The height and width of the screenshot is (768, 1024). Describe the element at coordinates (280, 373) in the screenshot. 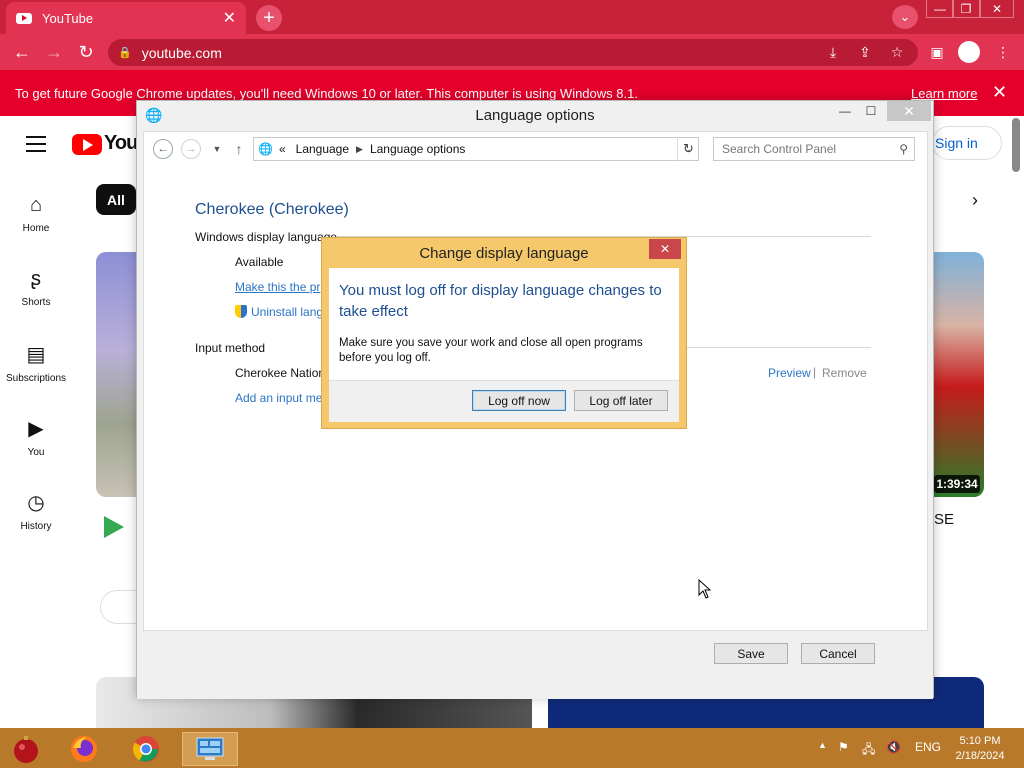

I see `input-method-value: Cherokee Nation` at that location.